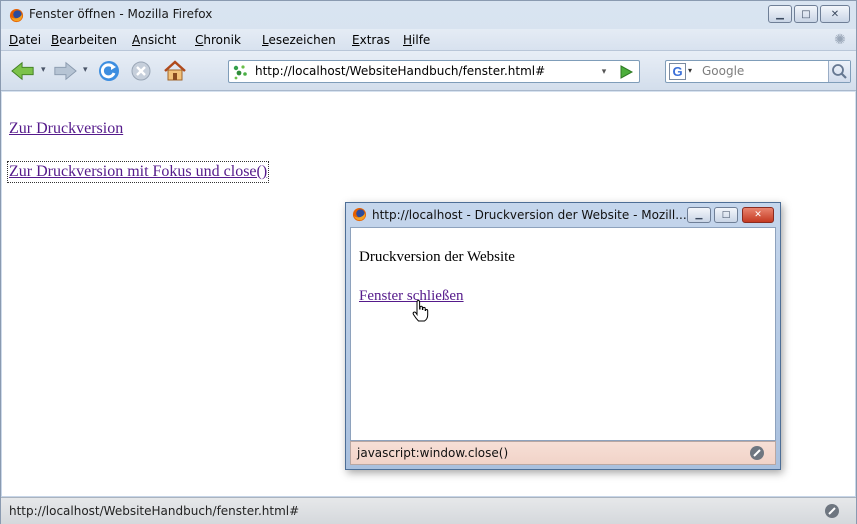 The height and width of the screenshot is (524, 857). What do you see at coordinates (758, 215) in the screenshot?
I see `popup-close-button: ✕` at bounding box center [758, 215].